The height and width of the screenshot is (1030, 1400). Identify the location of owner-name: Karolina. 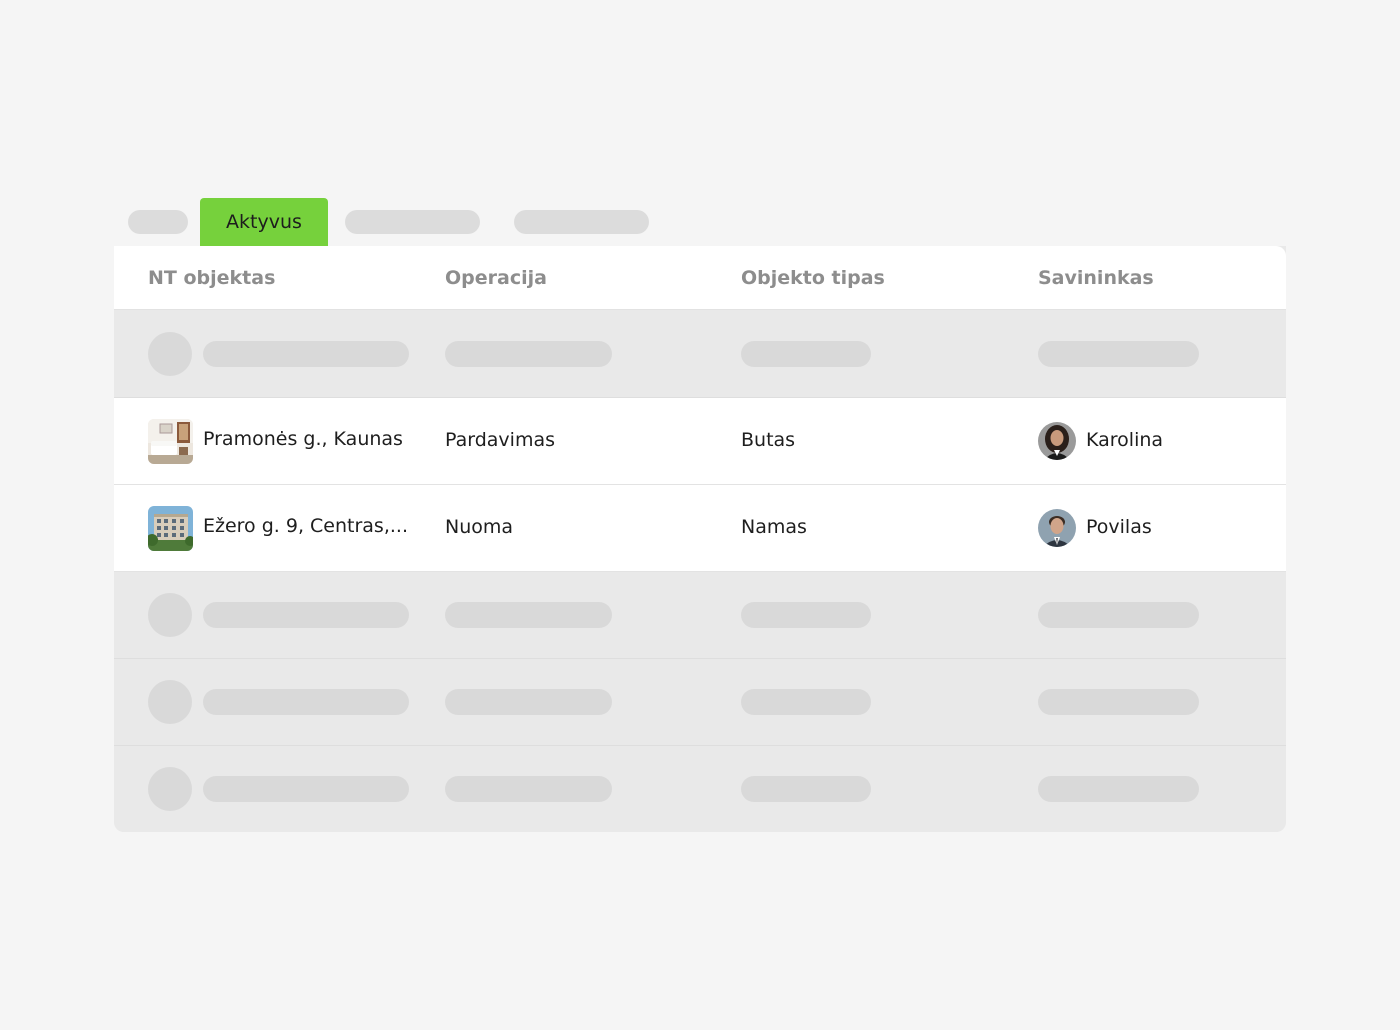
(1125, 440).